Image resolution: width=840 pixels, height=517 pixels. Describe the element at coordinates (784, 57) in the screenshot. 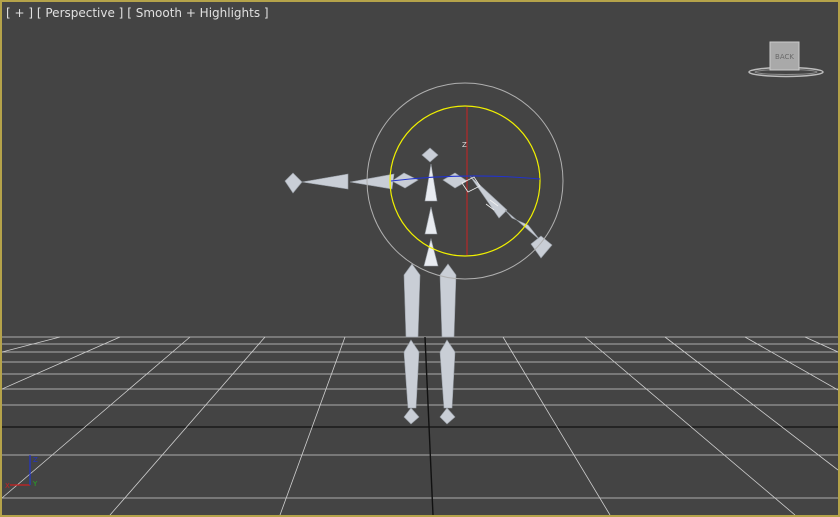

I see `viewcube-face-label: BACK` at that location.